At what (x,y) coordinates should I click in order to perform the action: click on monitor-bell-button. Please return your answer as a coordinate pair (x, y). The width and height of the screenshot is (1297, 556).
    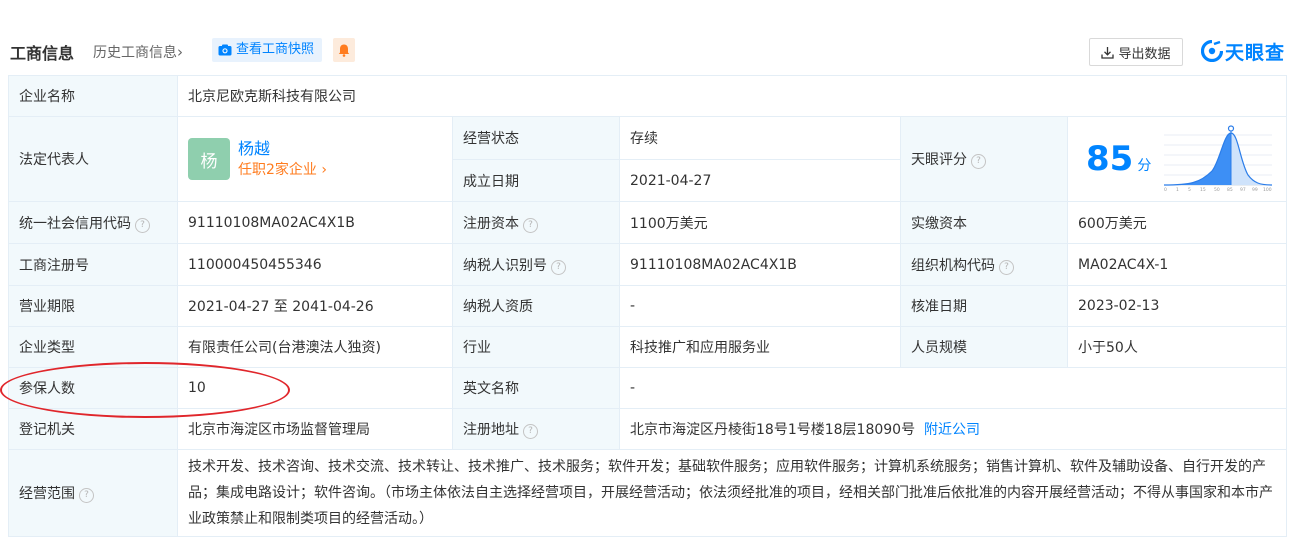
    Looking at the image, I should click on (344, 50).